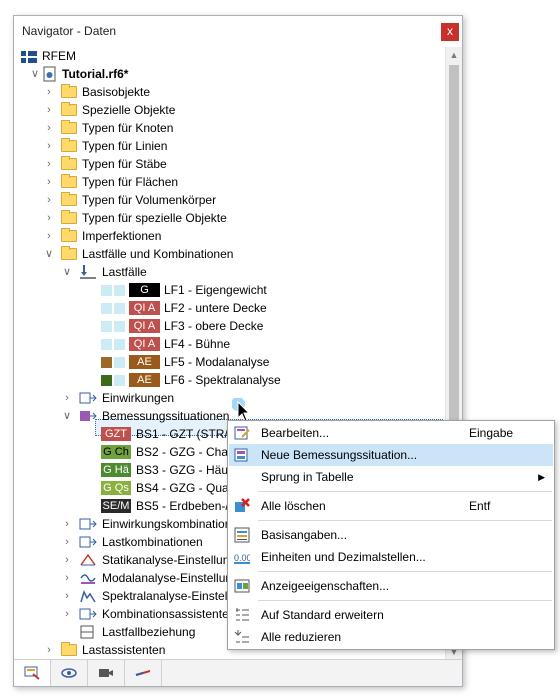  What do you see at coordinates (124, 272) in the screenshot?
I see `tree-item-label: Lastfälle` at bounding box center [124, 272].